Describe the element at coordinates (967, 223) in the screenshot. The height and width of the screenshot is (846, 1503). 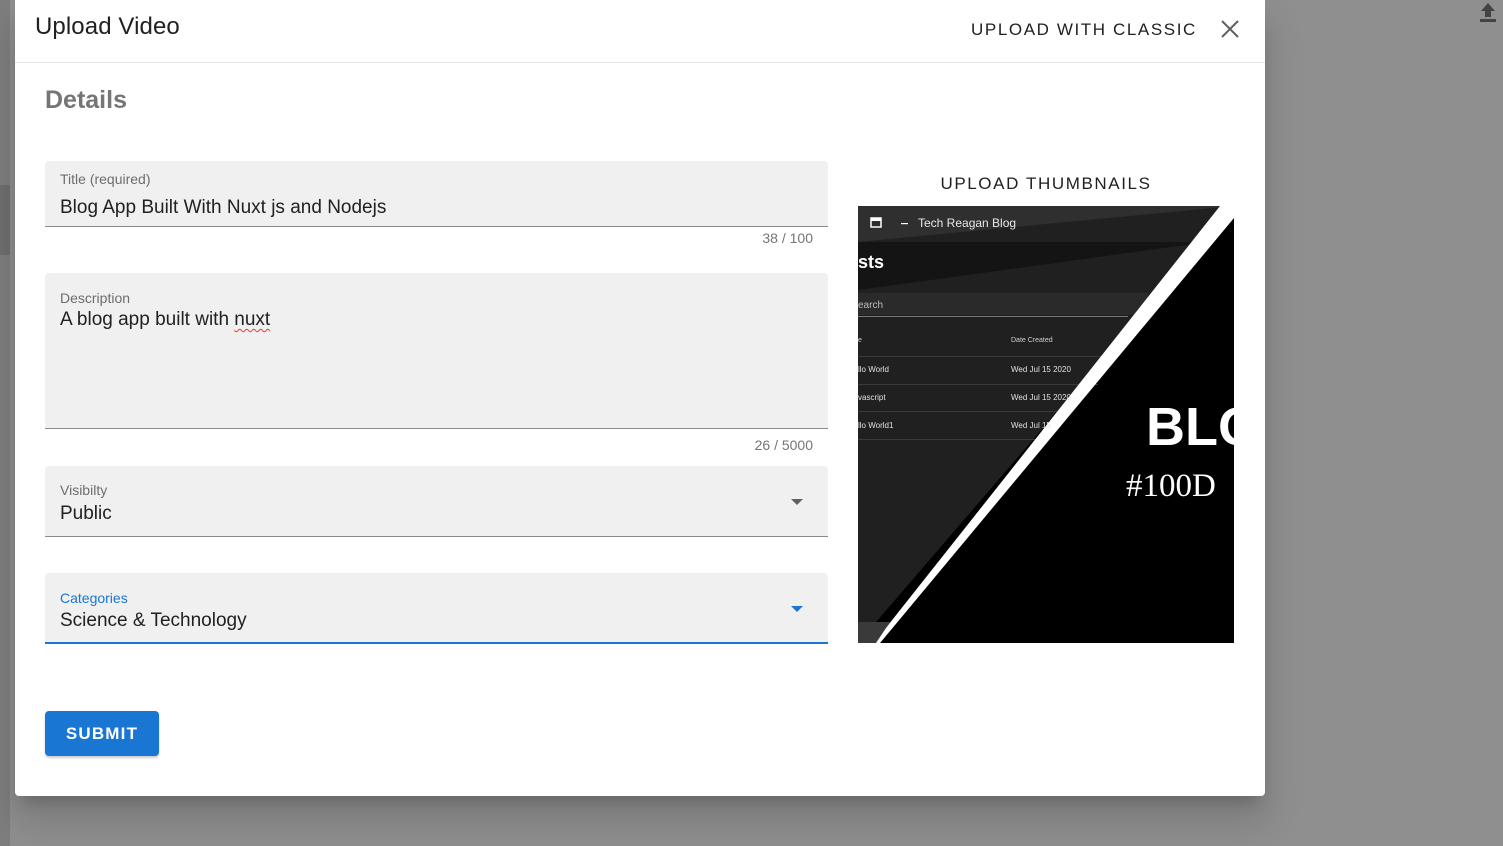
I see `preview-window-title: Tech Reagan Blog` at that location.